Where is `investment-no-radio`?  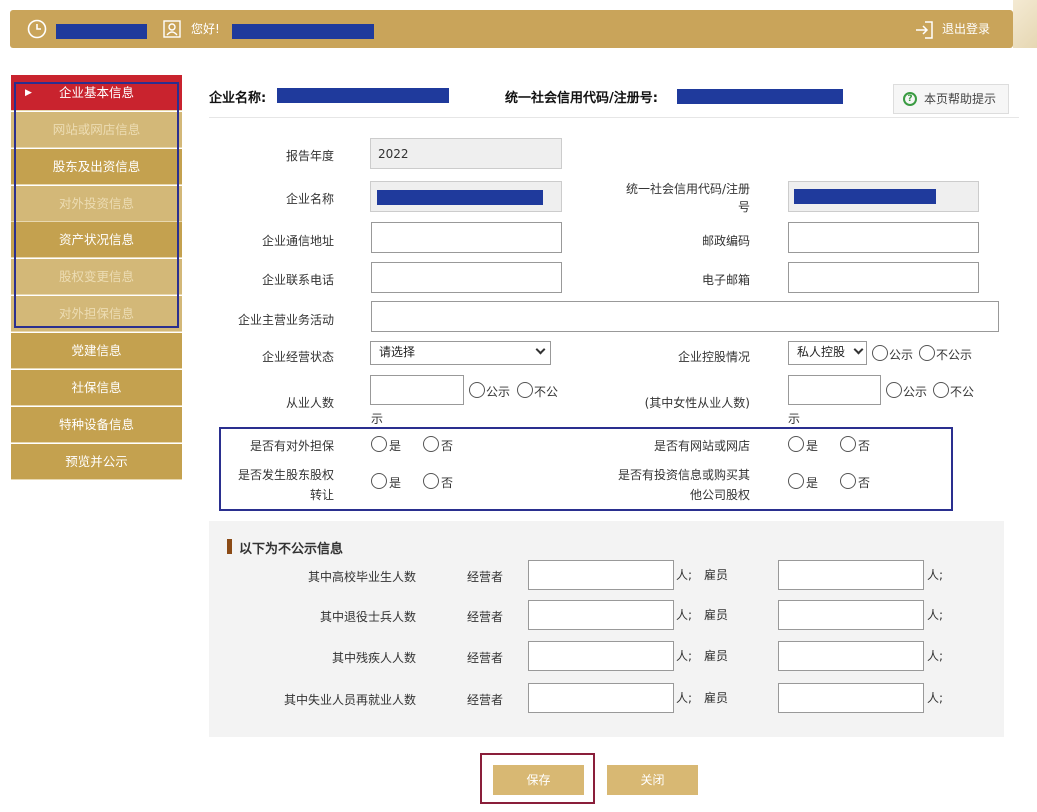 investment-no-radio is located at coordinates (848, 481).